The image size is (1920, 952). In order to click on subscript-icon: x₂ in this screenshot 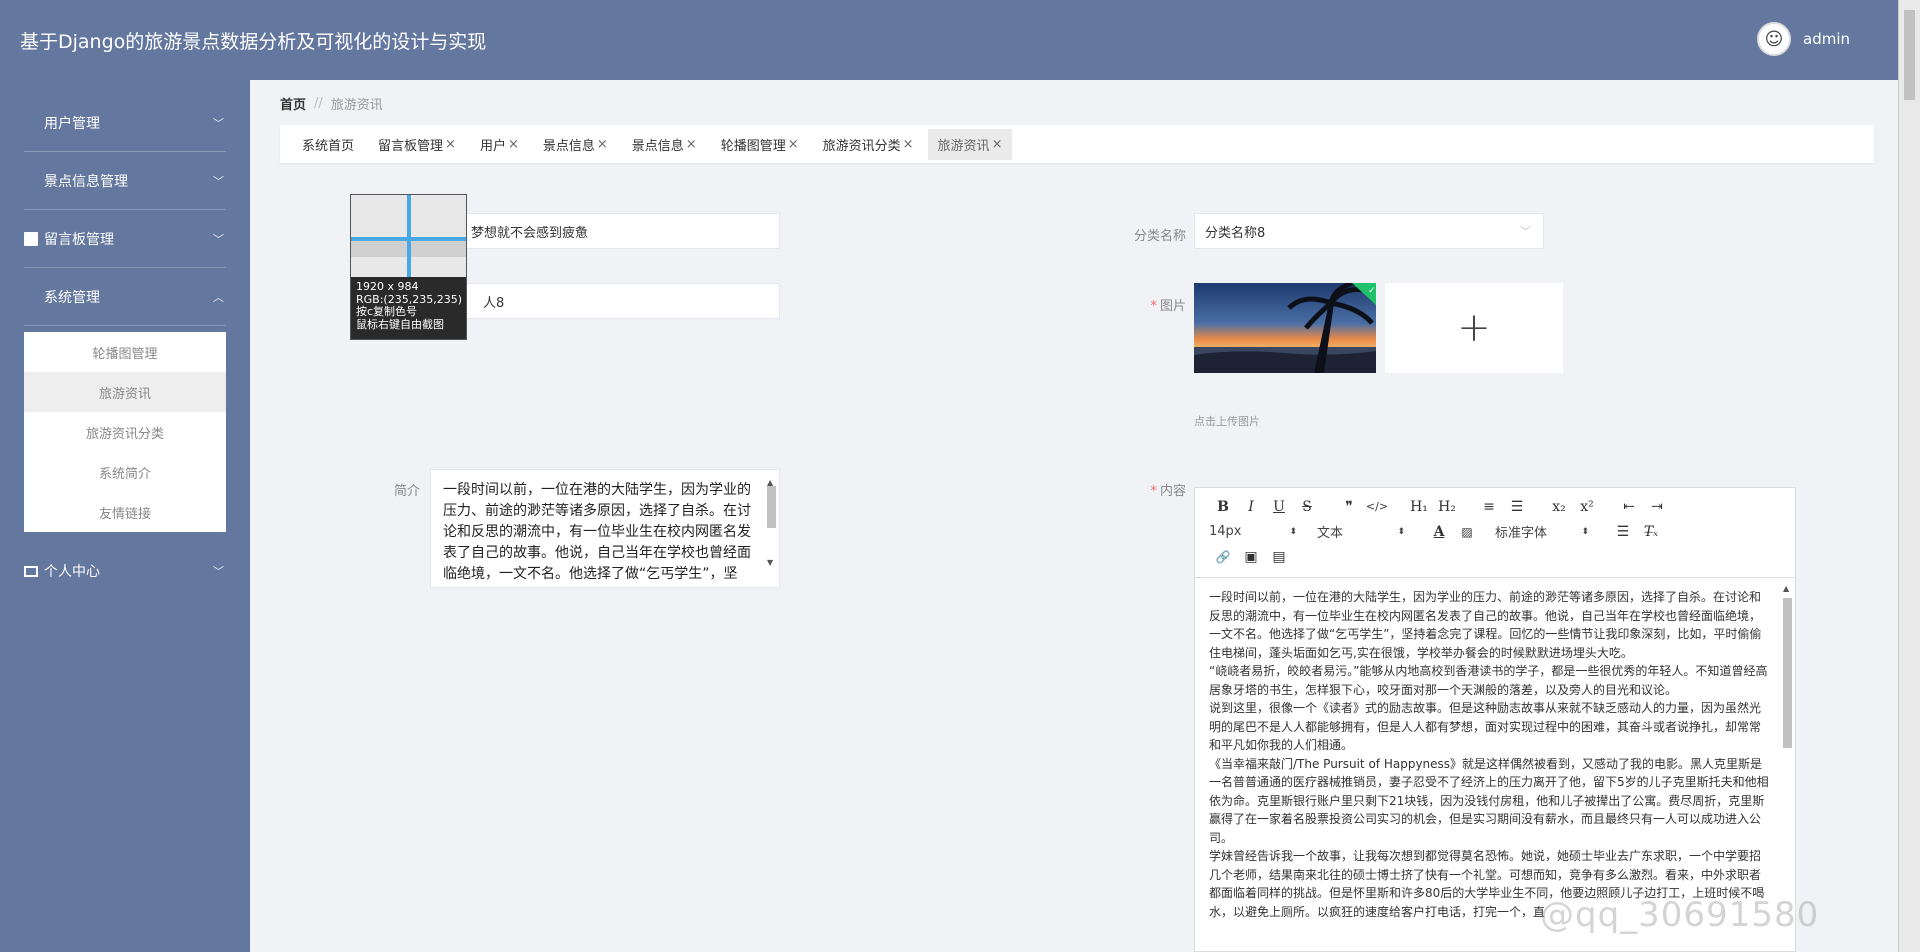, I will do `click(1559, 507)`.